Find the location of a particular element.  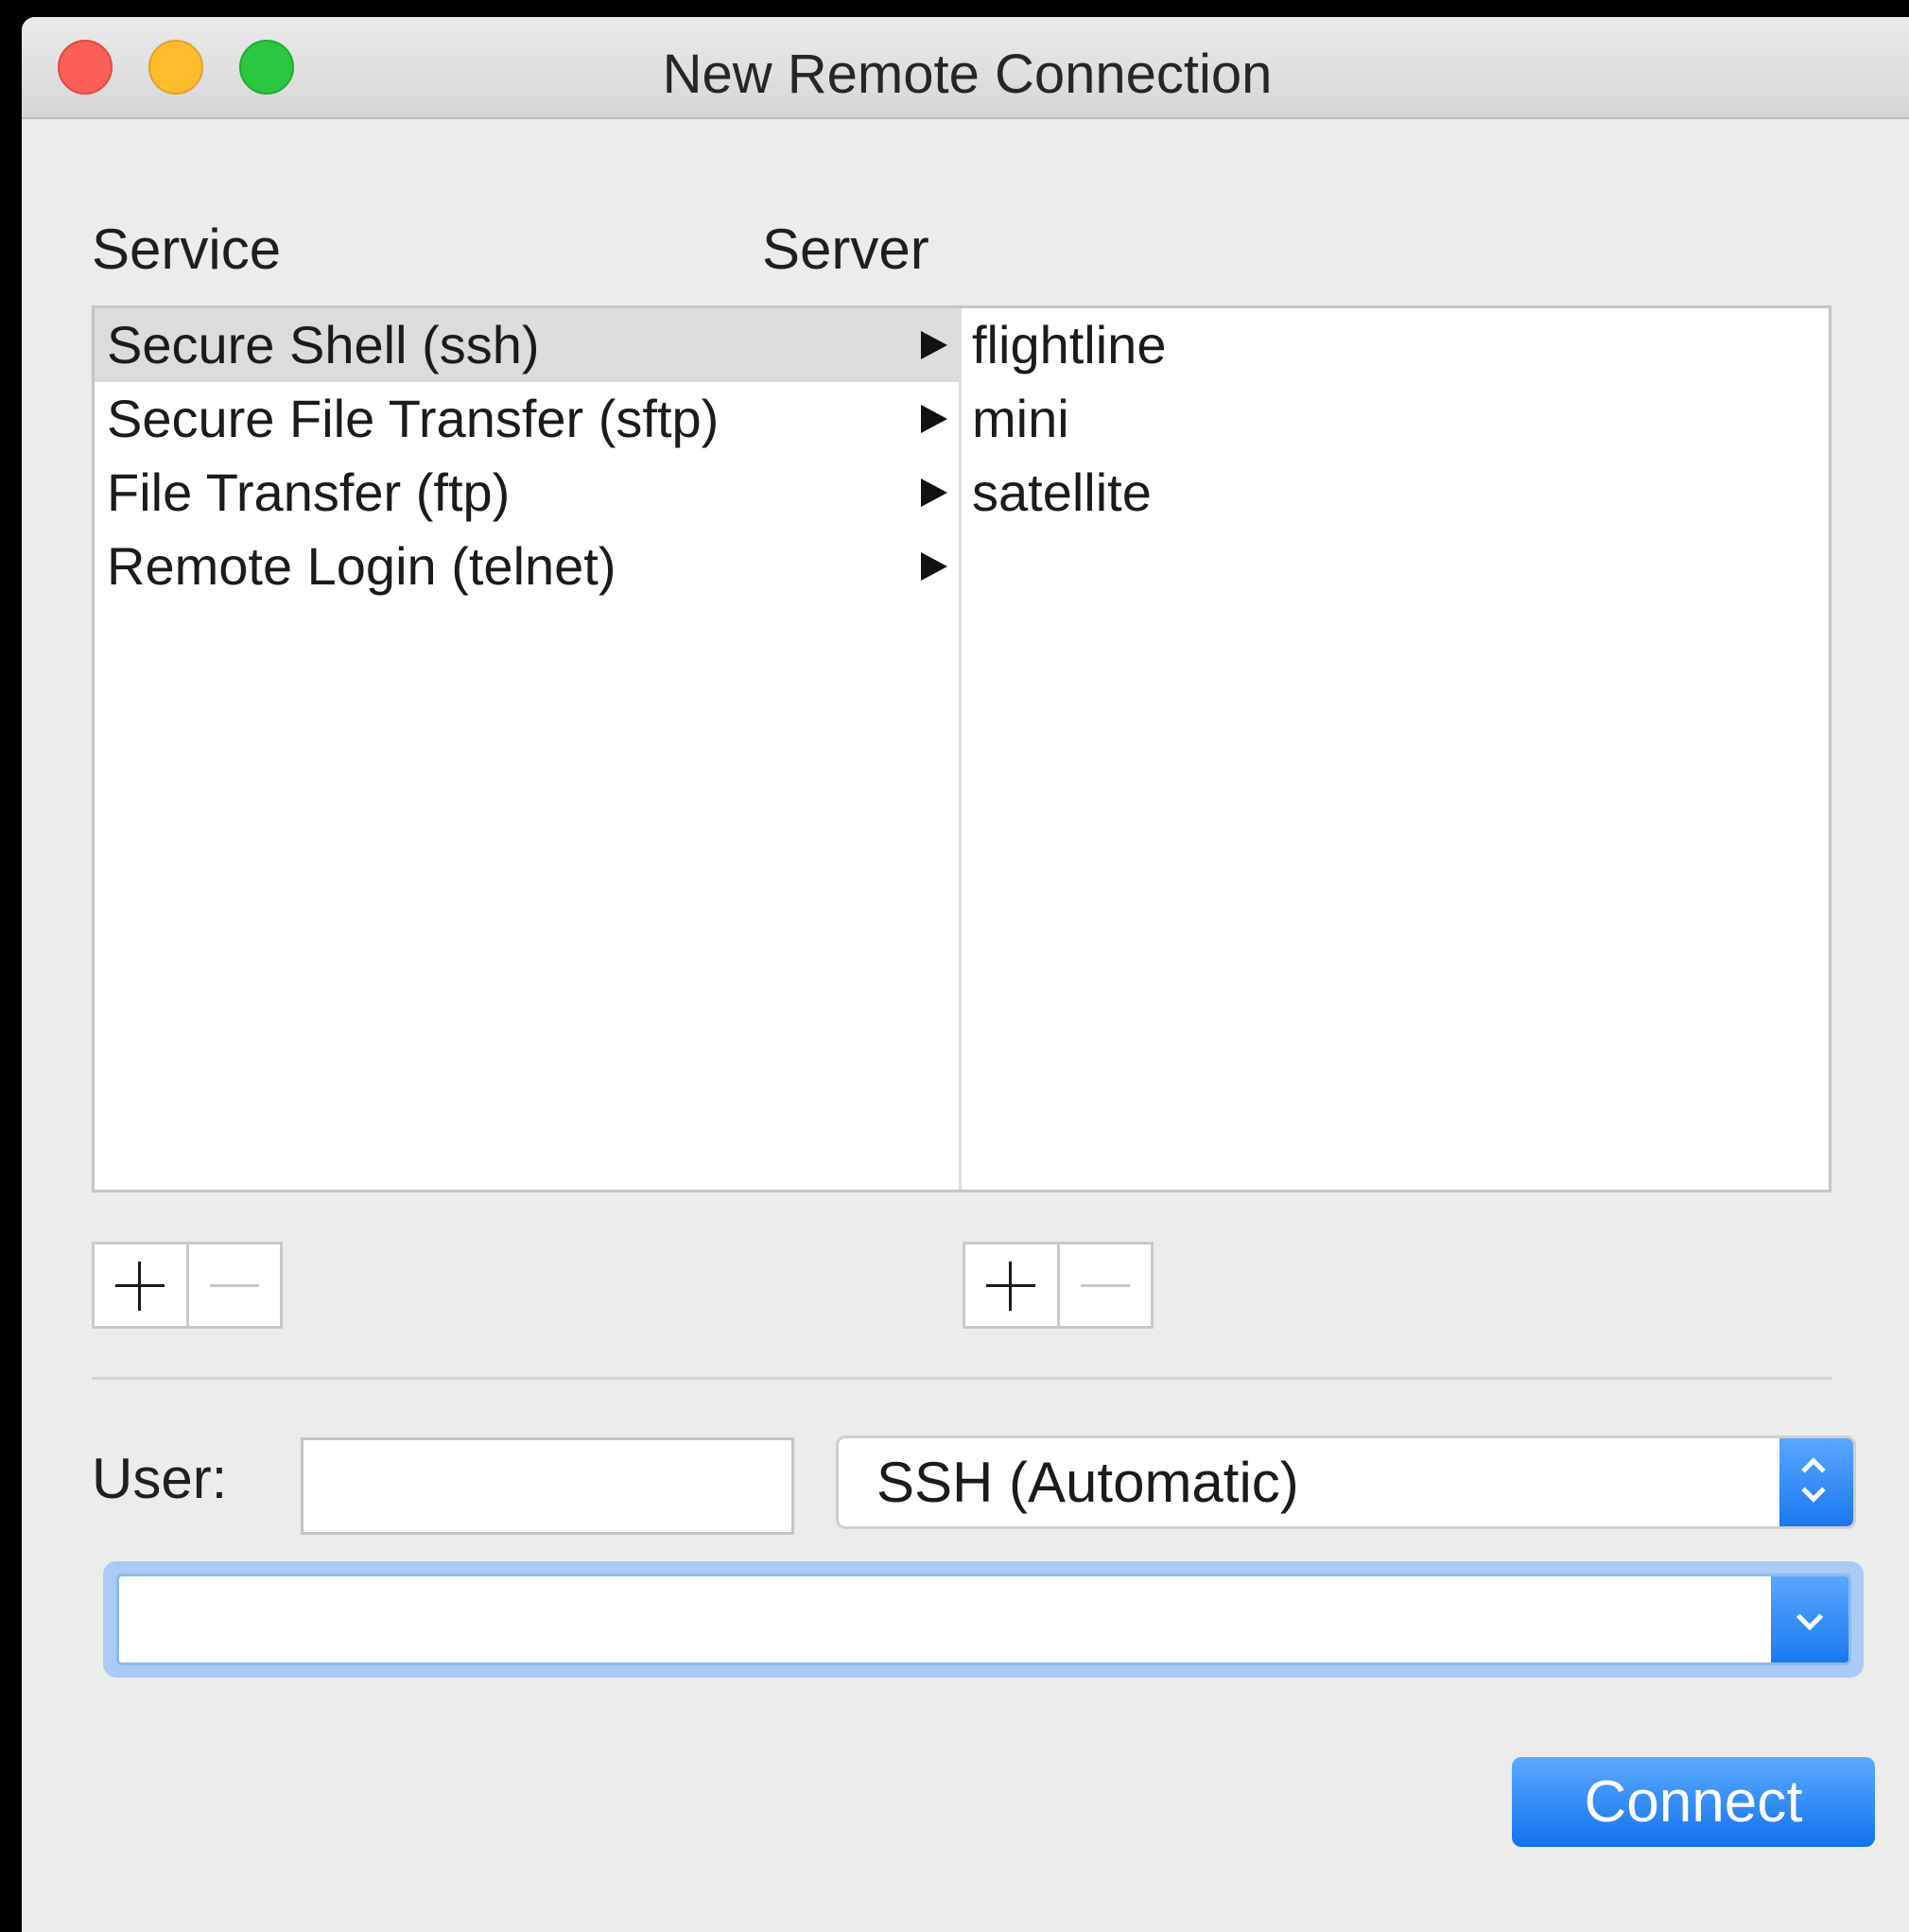

connect-button: Connect is located at coordinates (1693, 1802).